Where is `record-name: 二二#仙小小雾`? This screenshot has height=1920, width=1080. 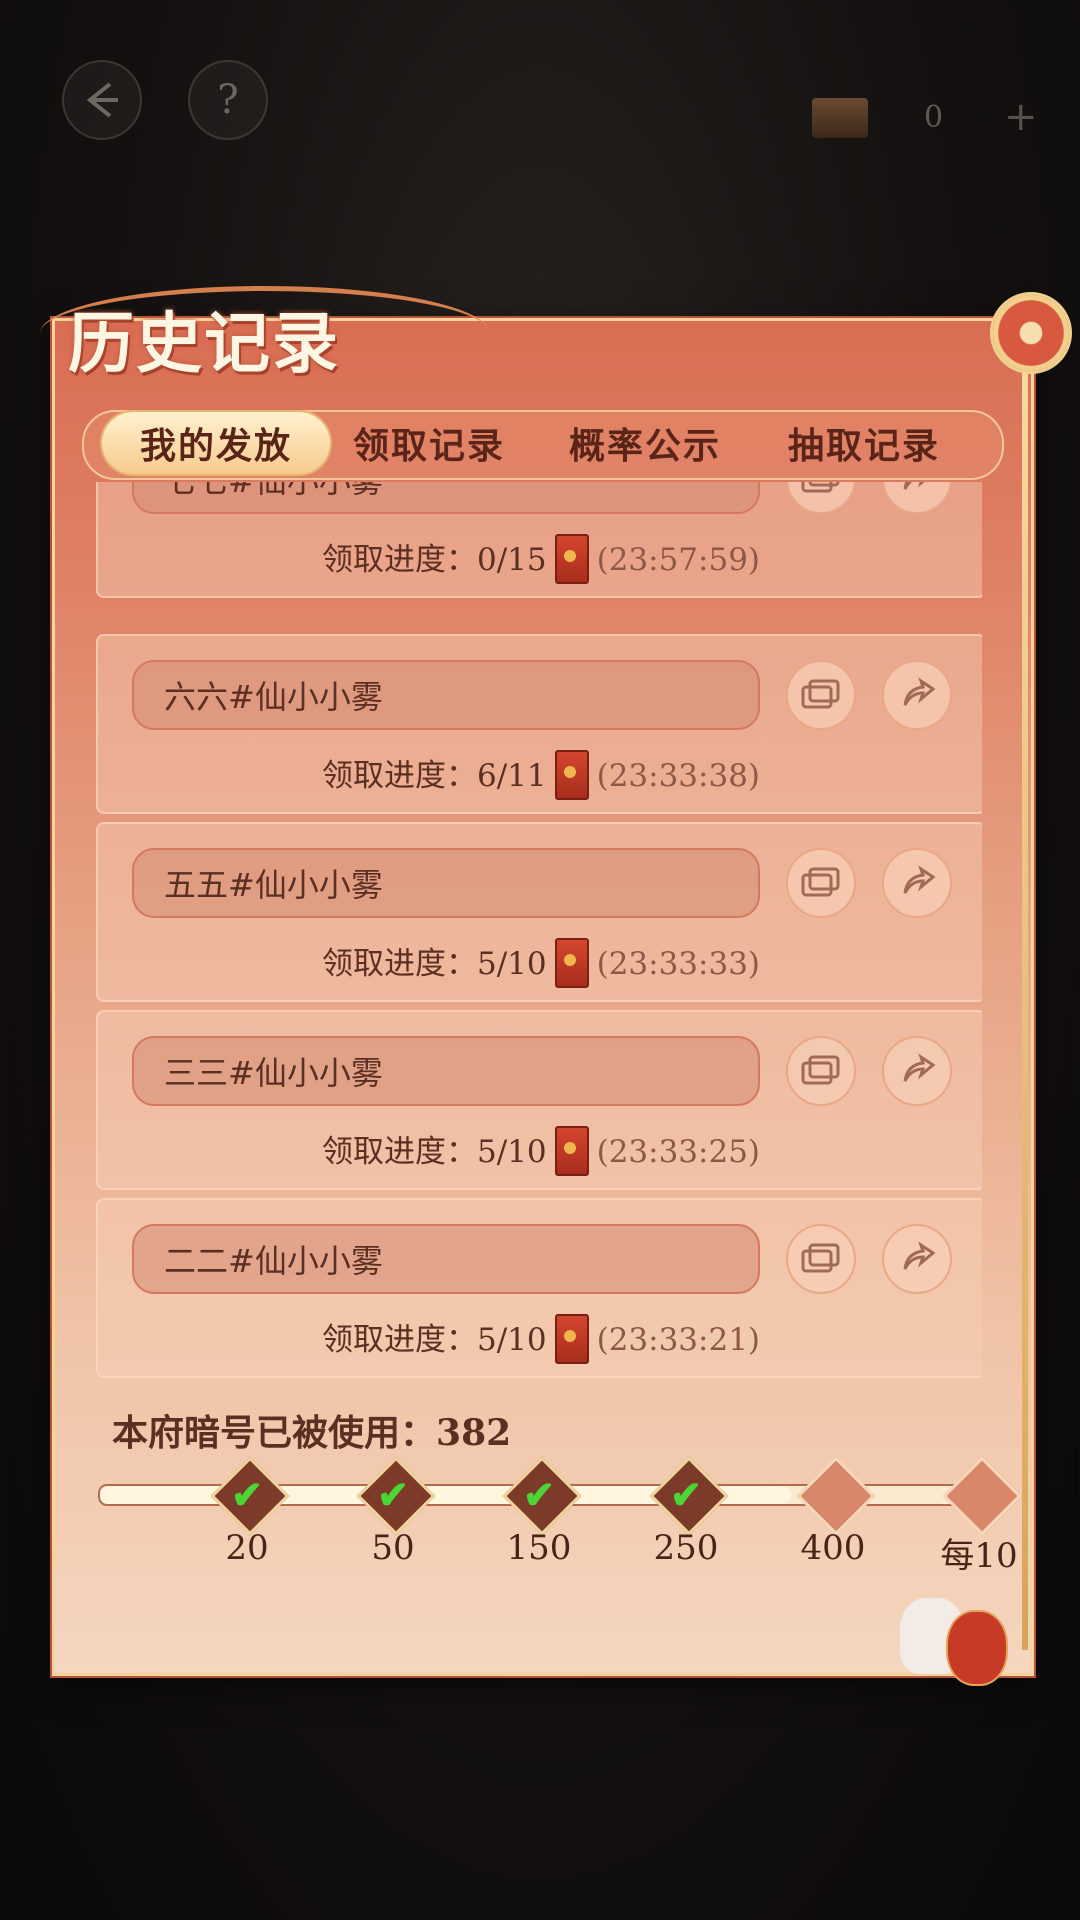 record-name: 二二#仙小小雾 is located at coordinates (446, 1259).